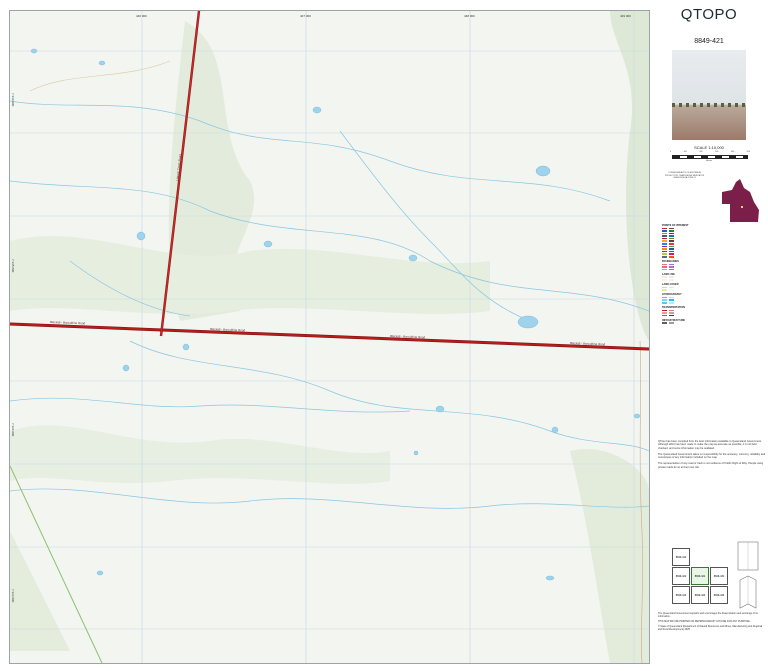  What do you see at coordinates (469, 16) in the screenshot?
I see `grid-tick: 448 000` at bounding box center [469, 16].